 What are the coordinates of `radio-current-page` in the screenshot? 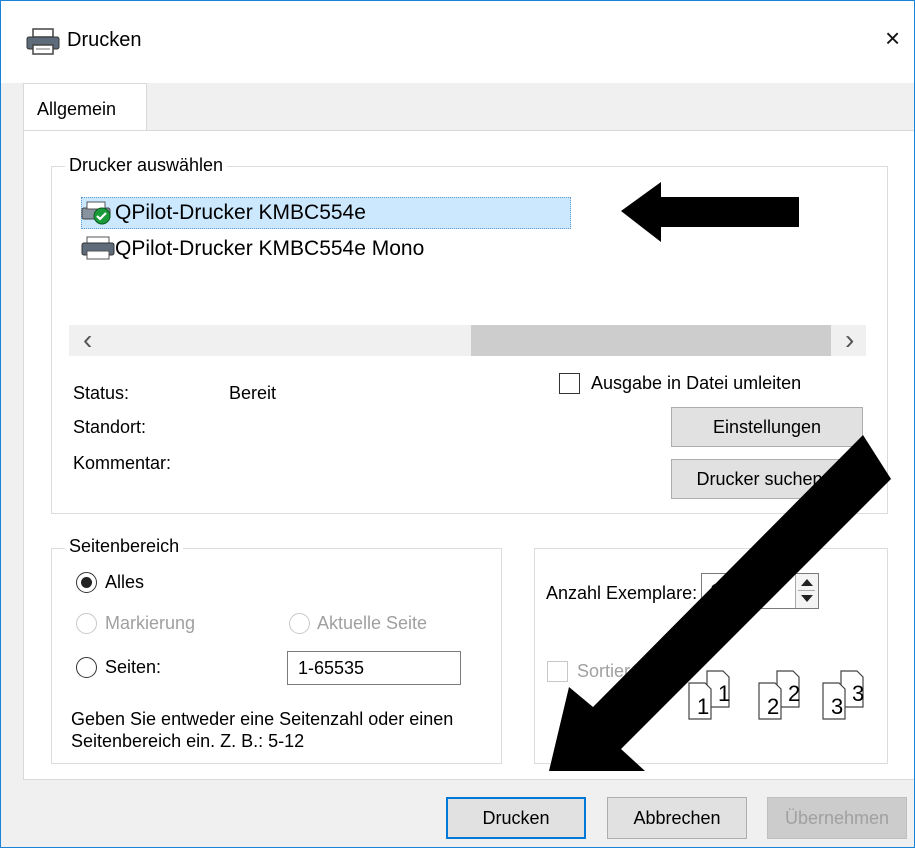 It's located at (299, 623).